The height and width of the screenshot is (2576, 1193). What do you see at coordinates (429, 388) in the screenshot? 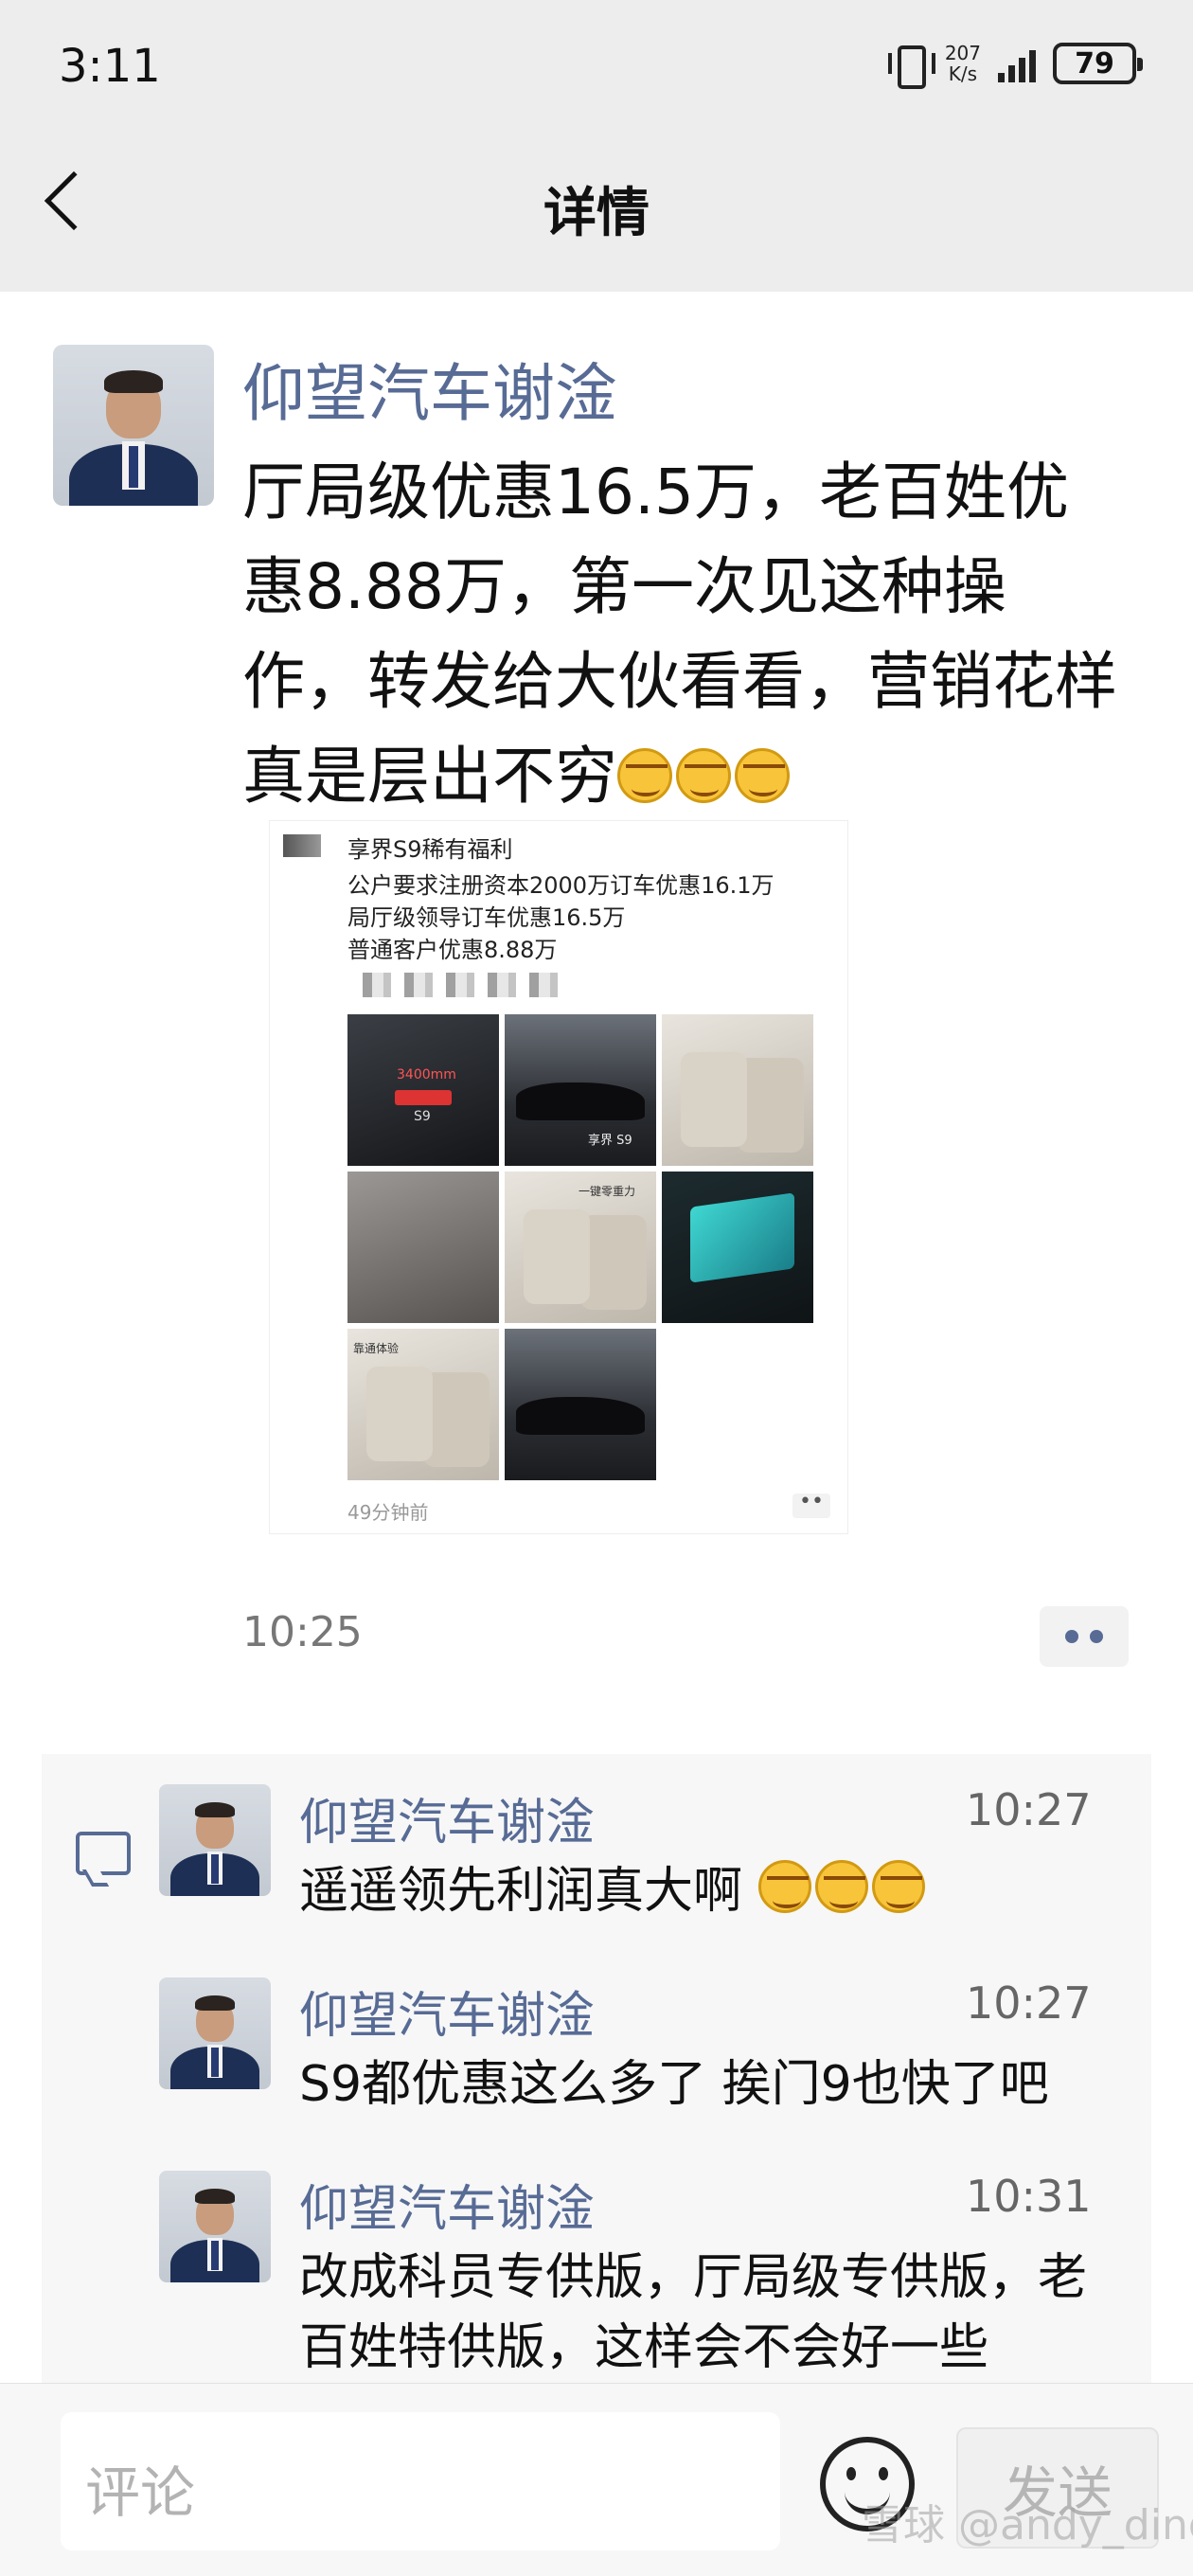
I see `post-author-name: 仰望汽车谢淦` at bounding box center [429, 388].